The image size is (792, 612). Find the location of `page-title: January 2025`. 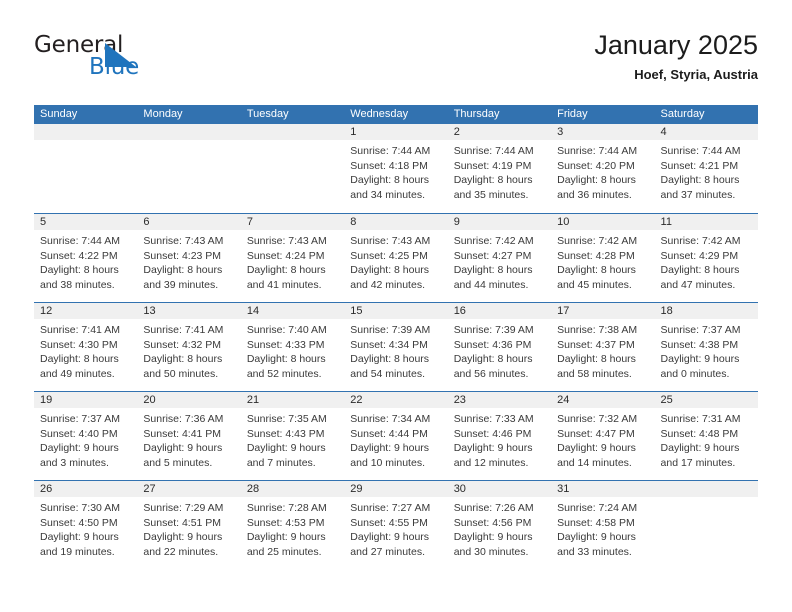

page-title: January 2025 is located at coordinates (676, 45).